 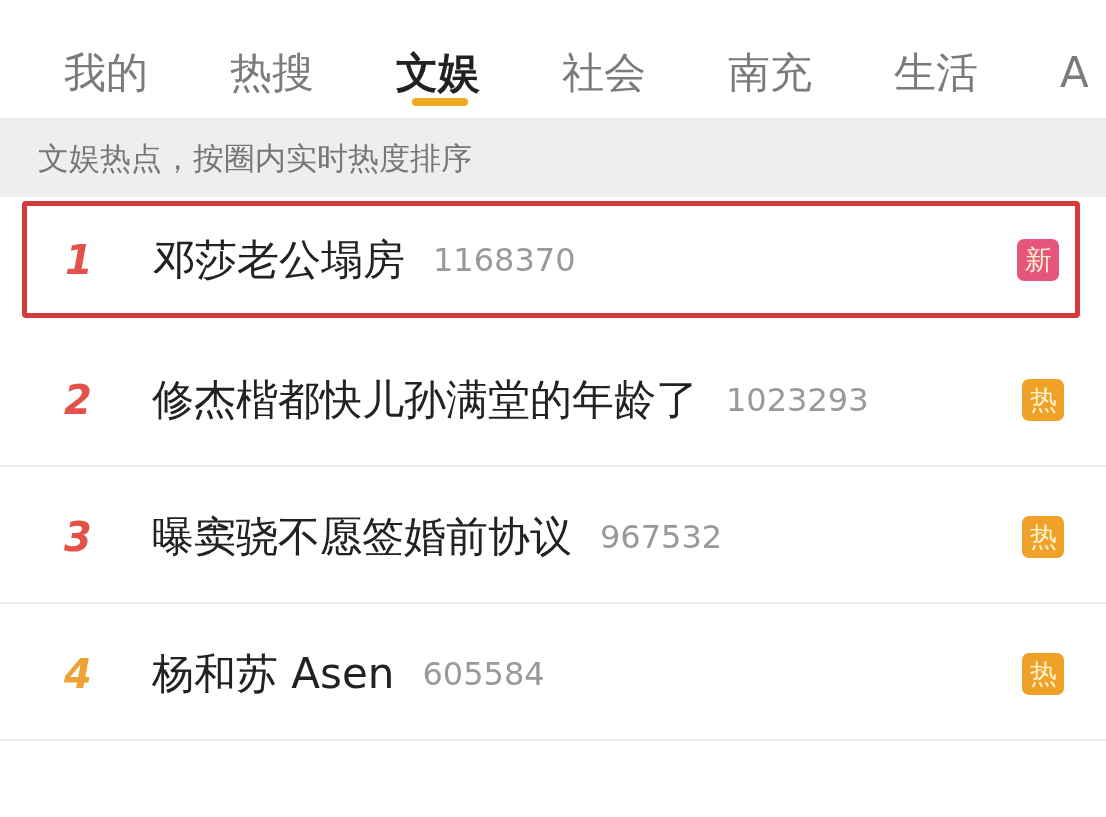 I want to click on rank-number: 2, so click(x=78, y=399).